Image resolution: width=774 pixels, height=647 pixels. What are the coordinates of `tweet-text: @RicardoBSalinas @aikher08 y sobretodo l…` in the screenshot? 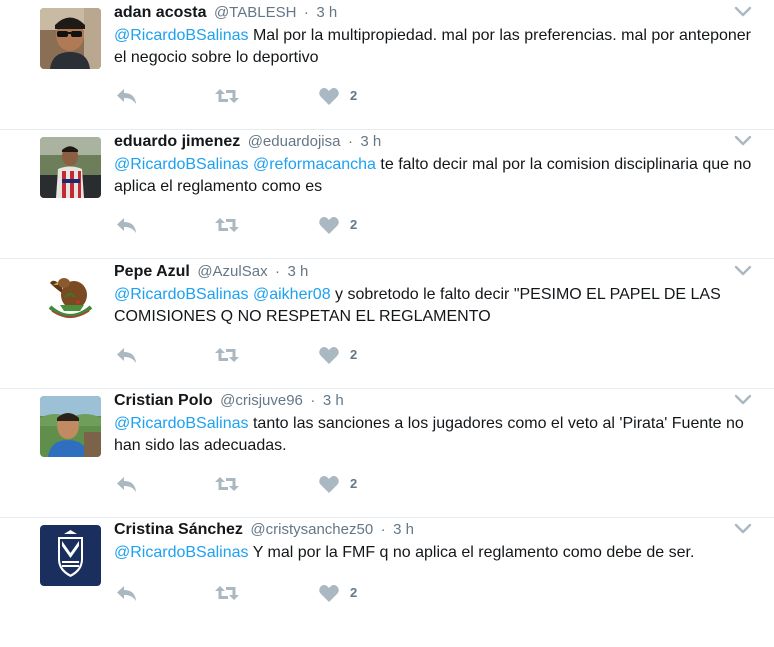 It's located at (434, 306).